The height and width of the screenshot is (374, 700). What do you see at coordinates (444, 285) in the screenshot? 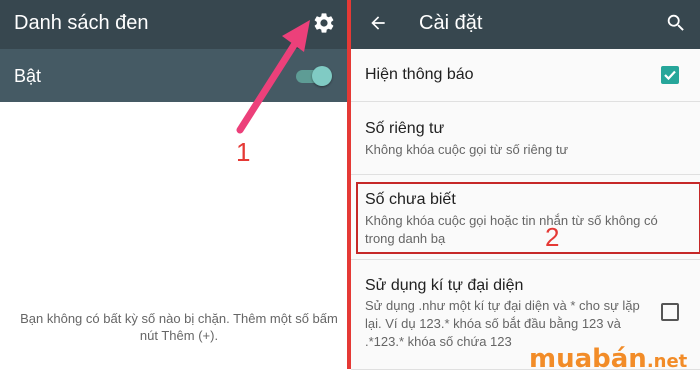
I see `setting-title: Sử dụng kí tự đại diện` at bounding box center [444, 285].